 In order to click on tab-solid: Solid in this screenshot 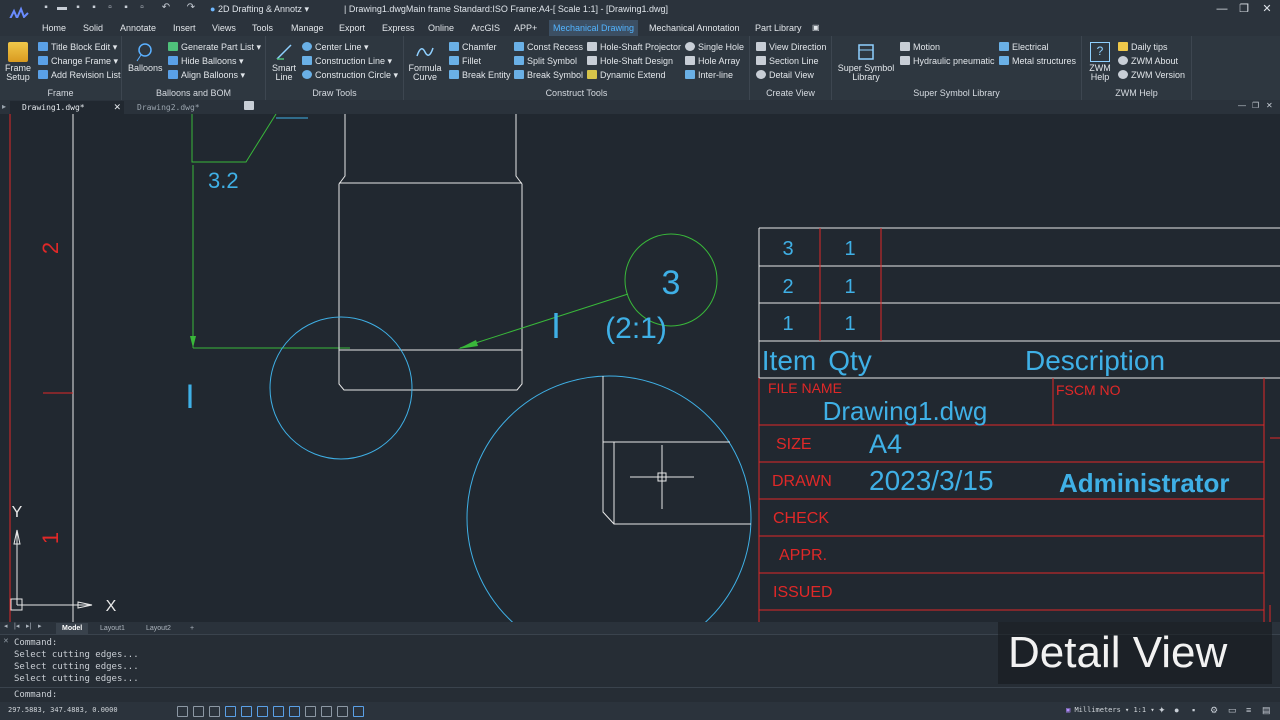, I will do `click(93, 28)`.